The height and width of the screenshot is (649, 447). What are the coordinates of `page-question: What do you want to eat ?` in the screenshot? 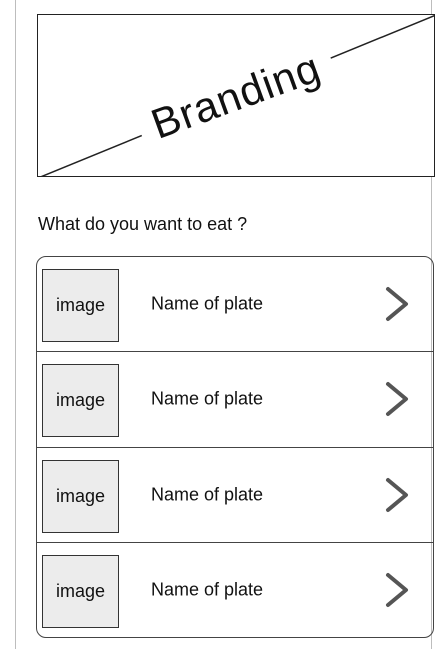 It's located at (143, 224).